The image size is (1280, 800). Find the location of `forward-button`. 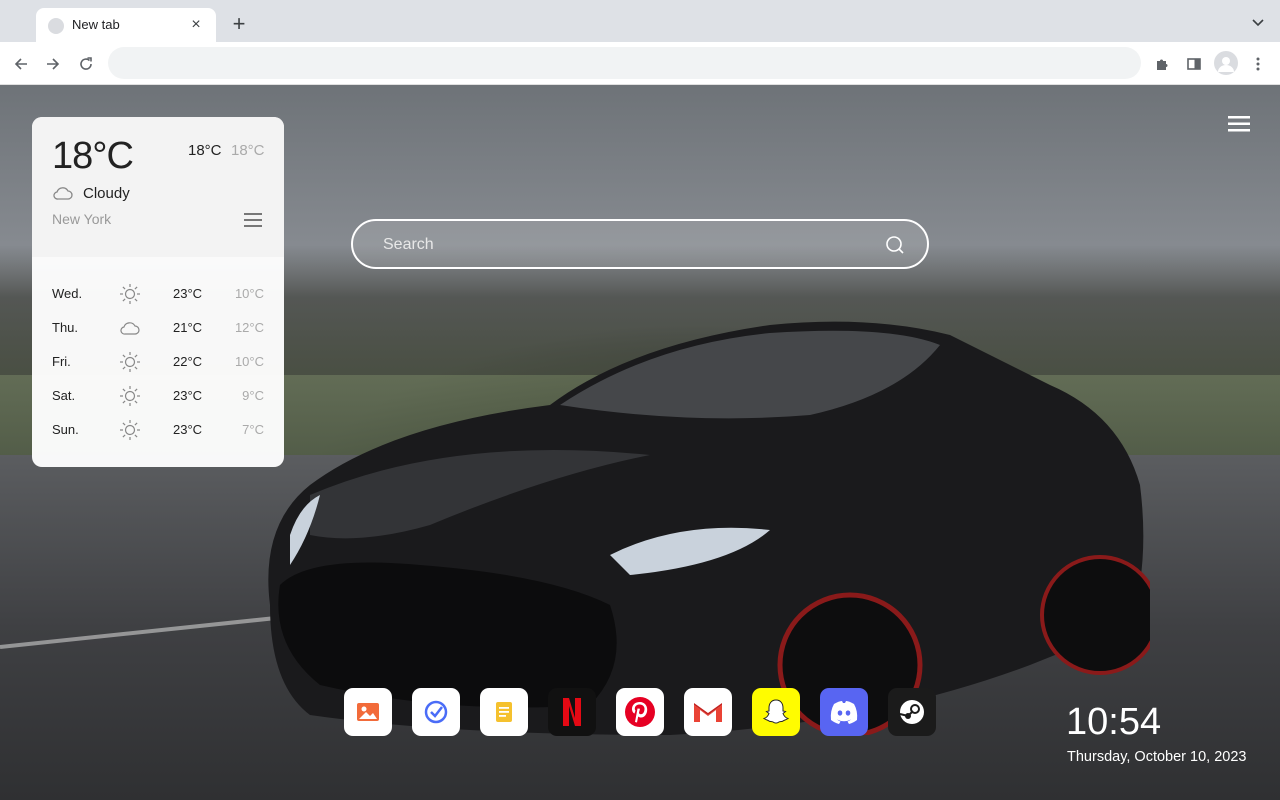

forward-button is located at coordinates (53, 64).